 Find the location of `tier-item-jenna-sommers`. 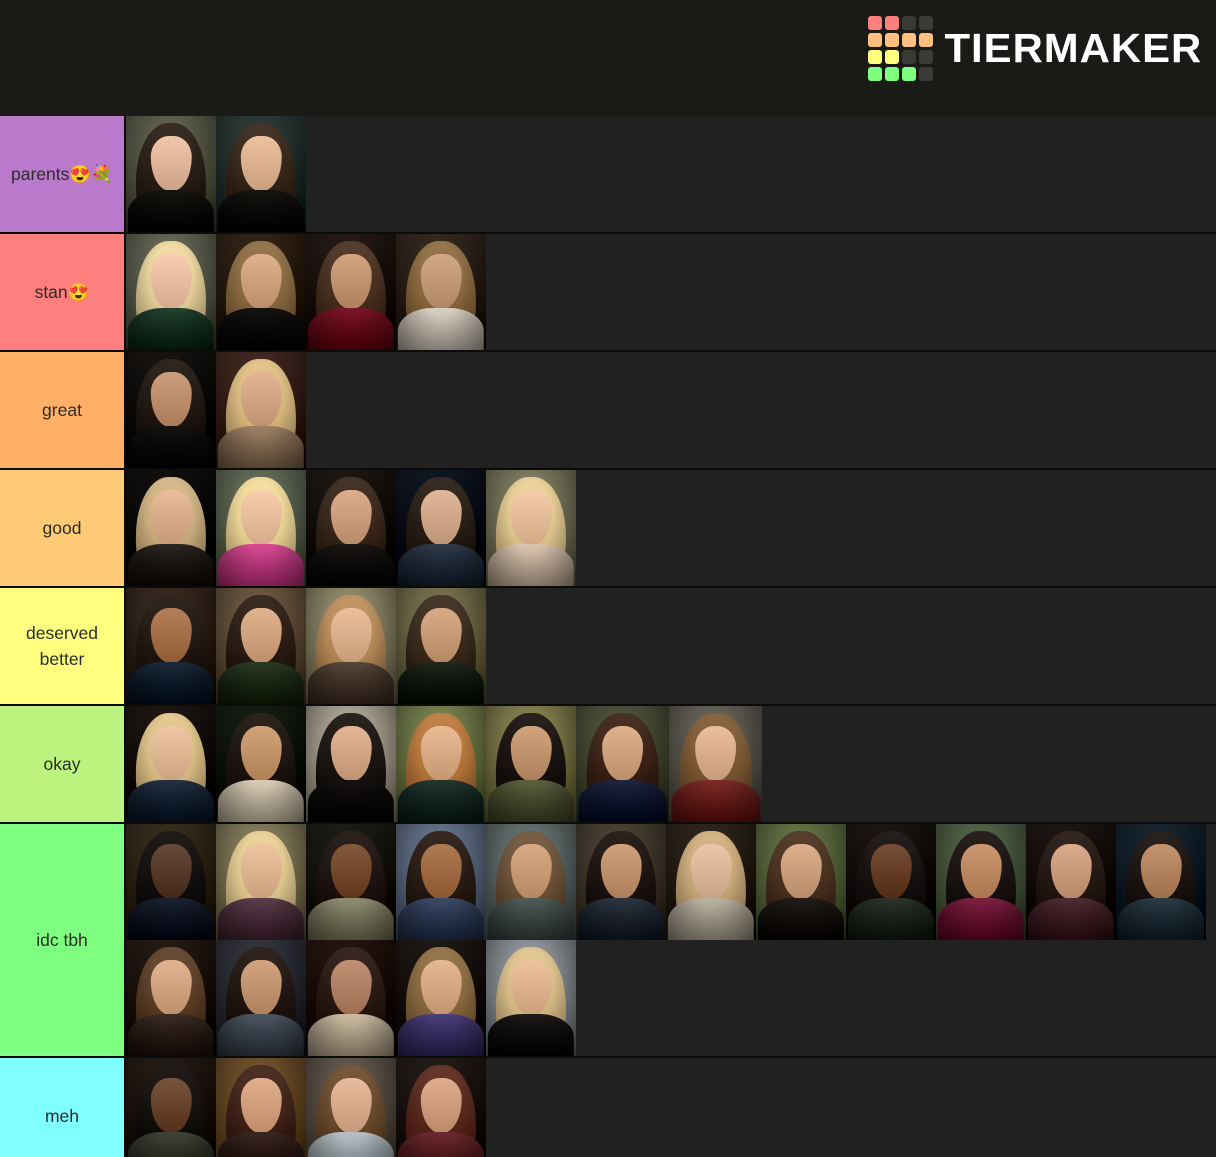

tier-item-jenna-sommers is located at coordinates (351, 646).